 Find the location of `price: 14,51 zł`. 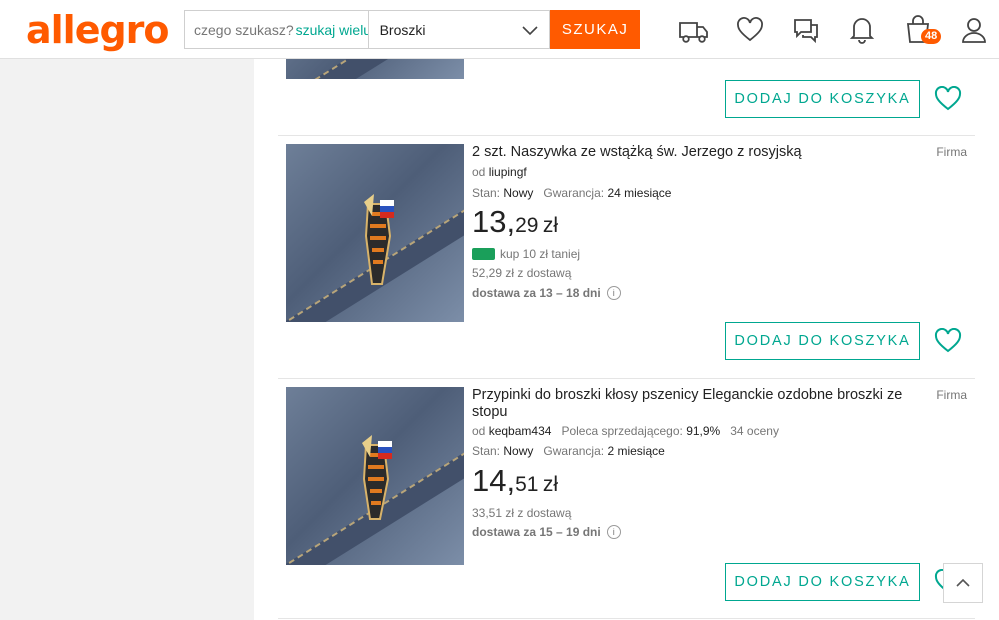

price: 14,51 zł is located at coordinates (515, 481).